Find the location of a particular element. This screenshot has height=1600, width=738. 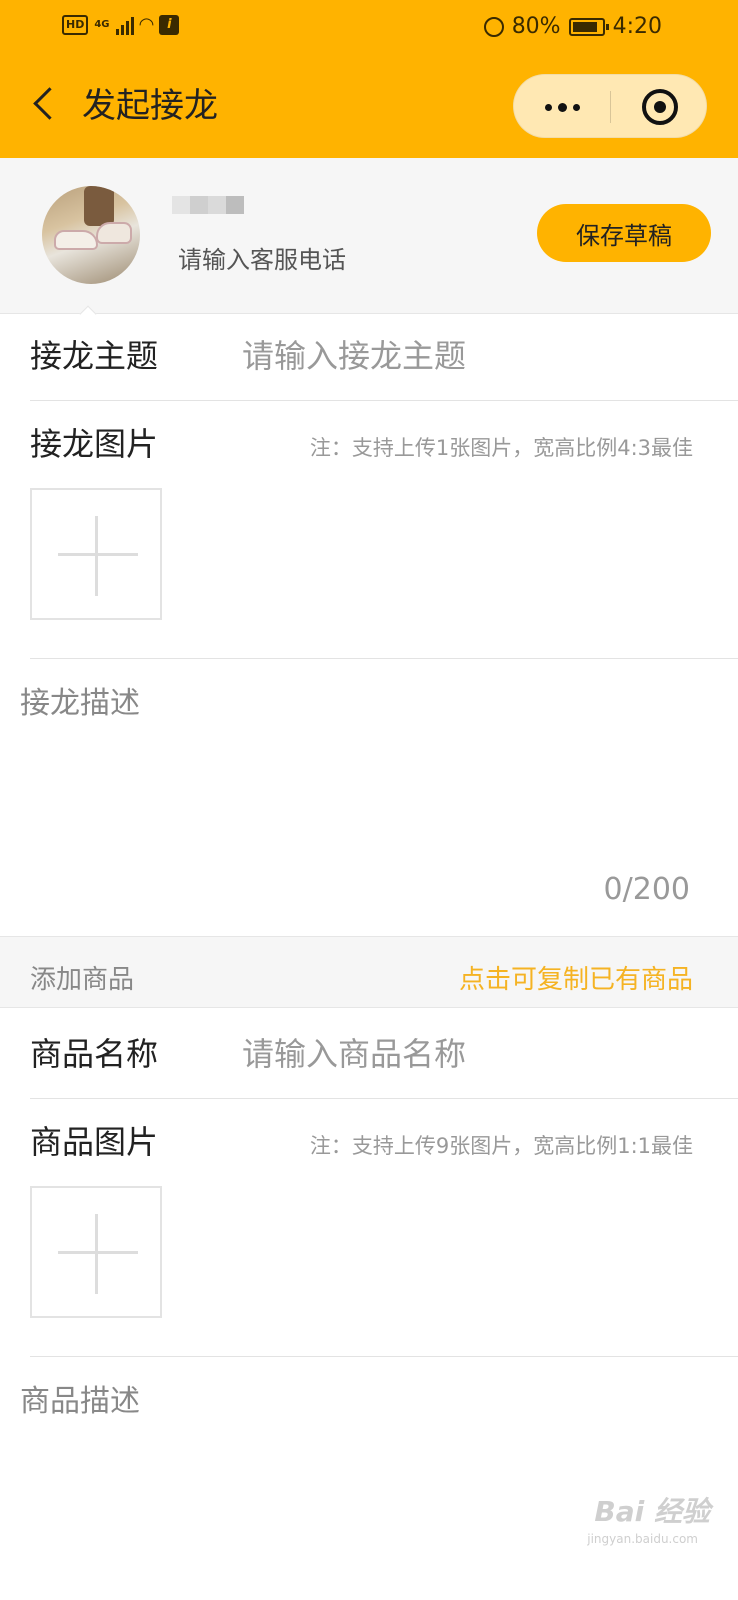

page-title: 发起接龙 is located at coordinates (150, 106).